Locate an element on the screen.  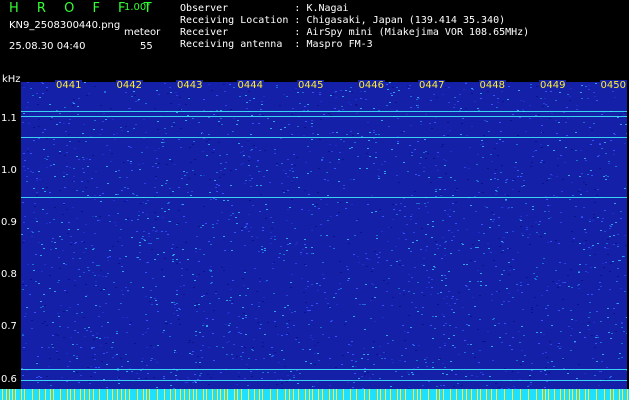
info-value: AirSpy mini (Miakejima VOR 108.65MHz) is located at coordinates (418, 32).